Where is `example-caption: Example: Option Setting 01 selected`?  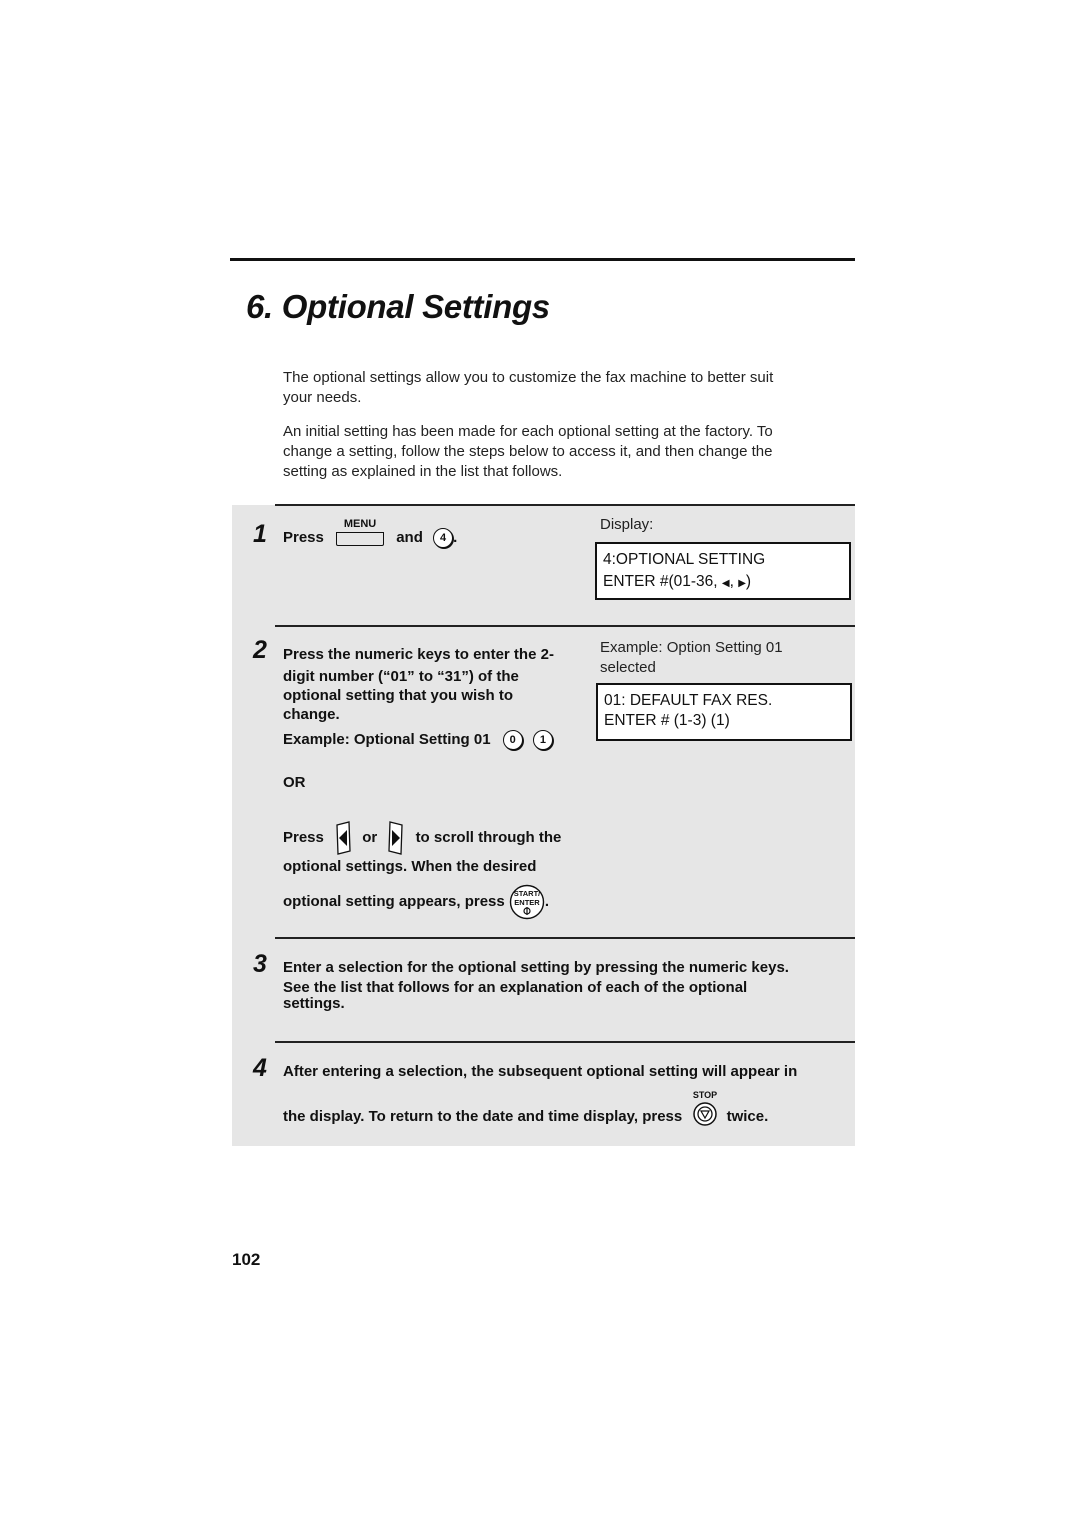 example-caption: Example: Option Setting 01 selected is located at coordinates (691, 658).